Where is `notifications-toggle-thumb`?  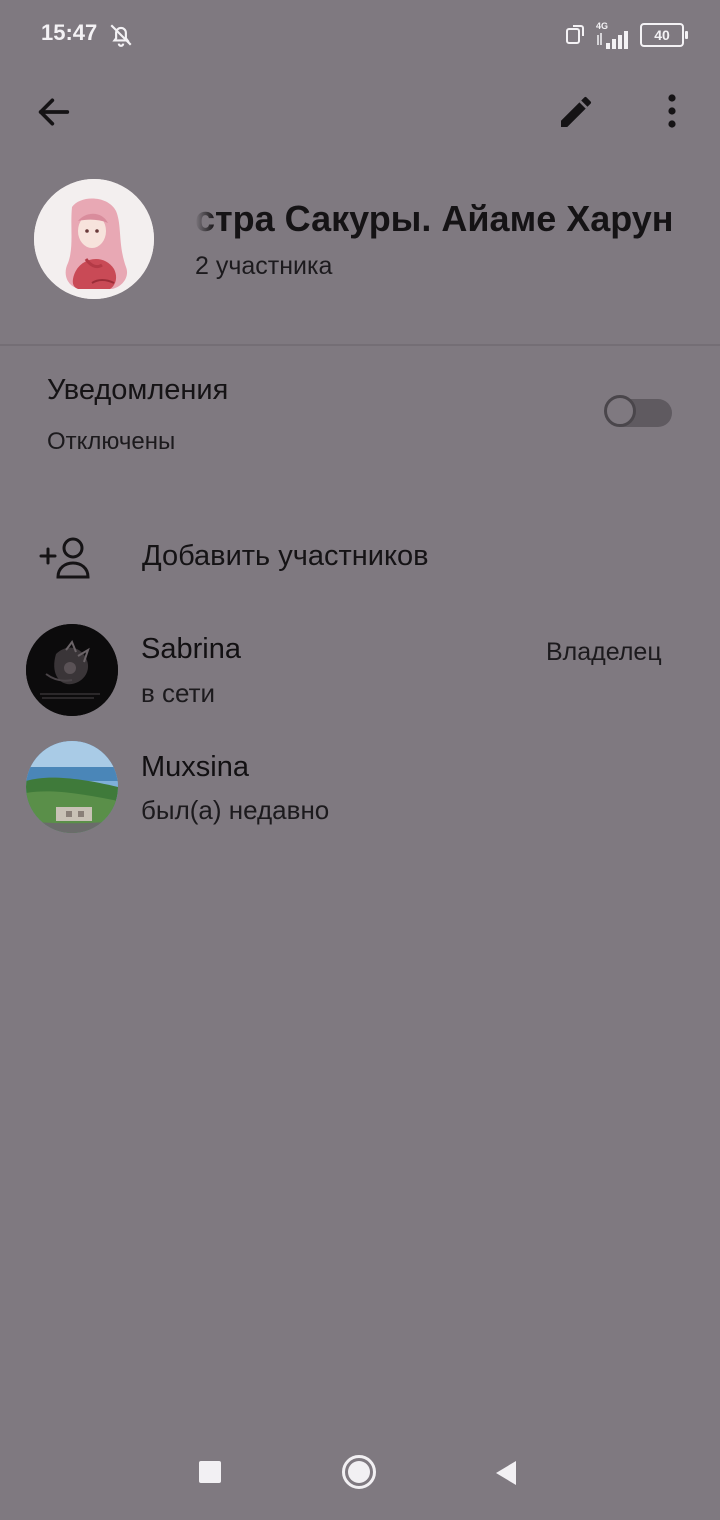 notifications-toggle-thumb is located at coordinates (620, 411).